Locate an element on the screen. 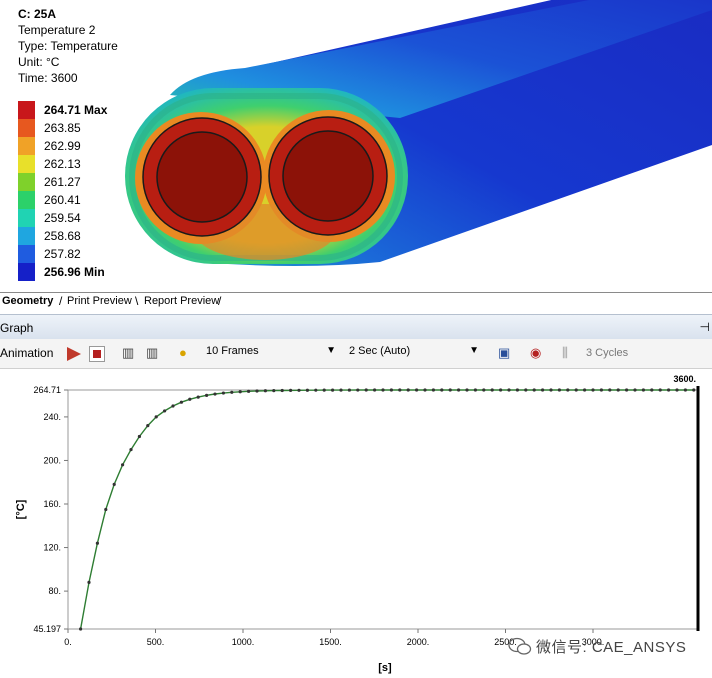 This screenshot has height=678, width=712. tab-geometry: Geometry is located at coordinates (27, 301).